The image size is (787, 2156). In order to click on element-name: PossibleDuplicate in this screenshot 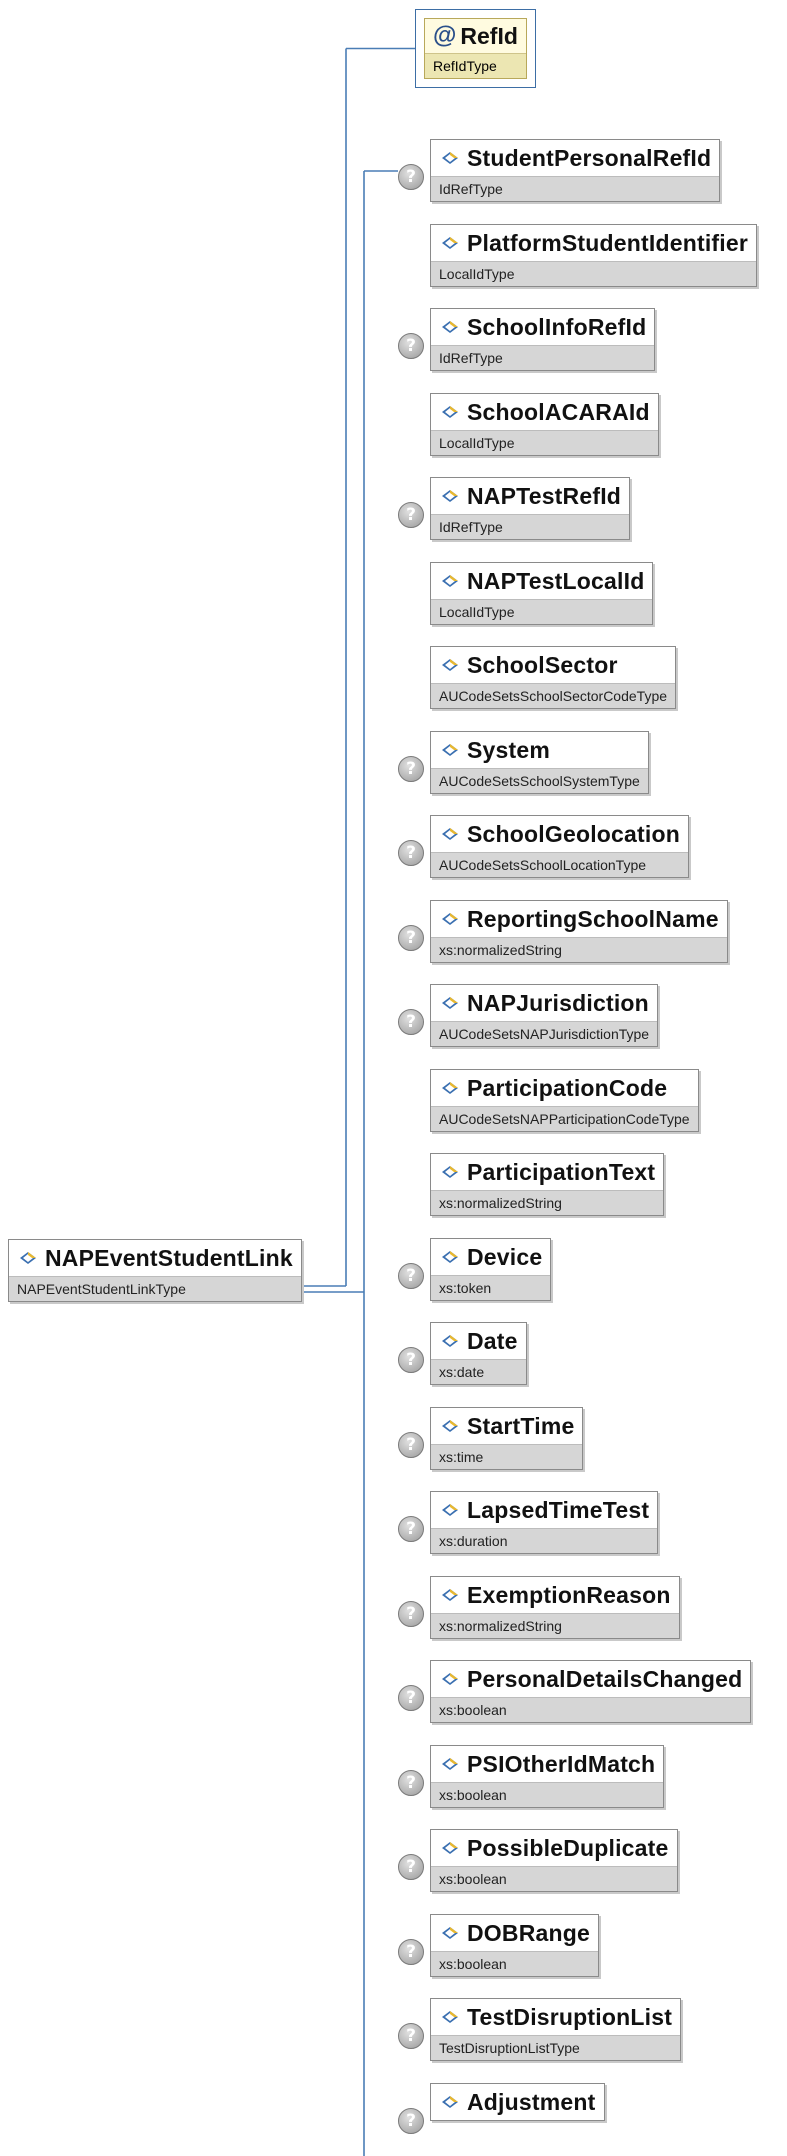, I will do `click(568, 1847)`.